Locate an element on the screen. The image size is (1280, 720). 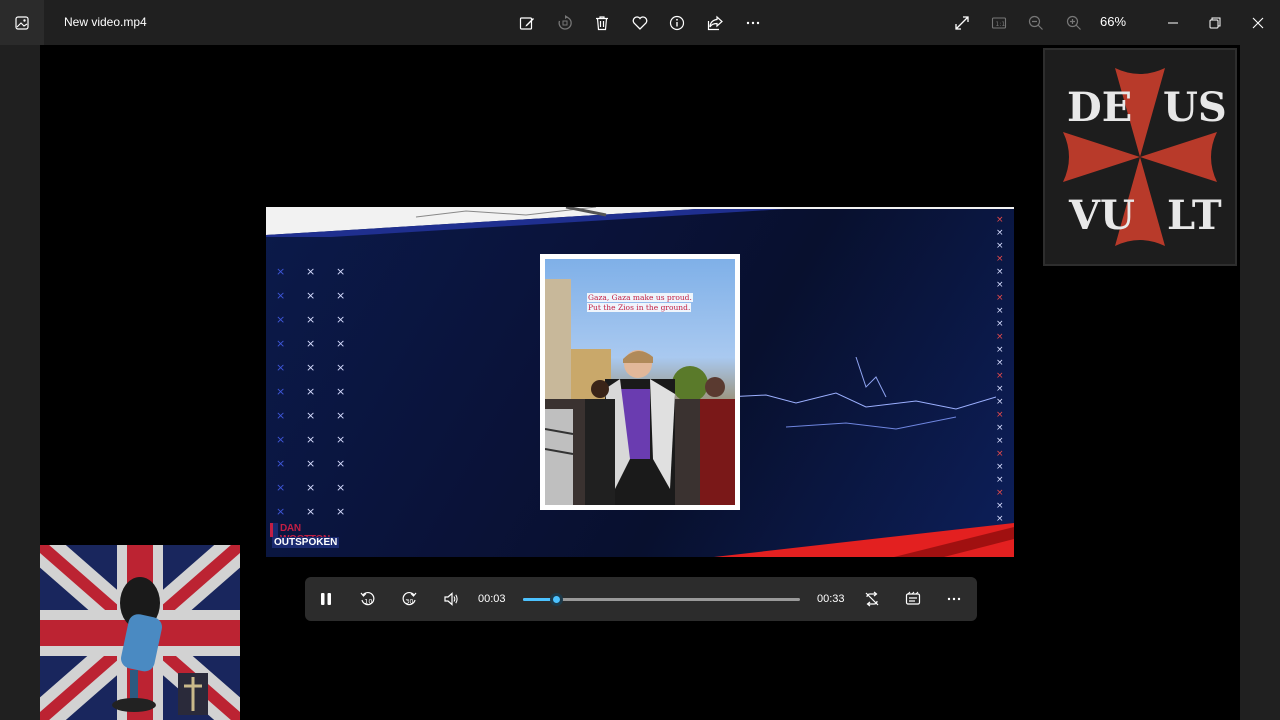
x-pattern-right: × × × × × × × × × × × × × × × × × × × × × × × × is located at coordinates (1002, 369).